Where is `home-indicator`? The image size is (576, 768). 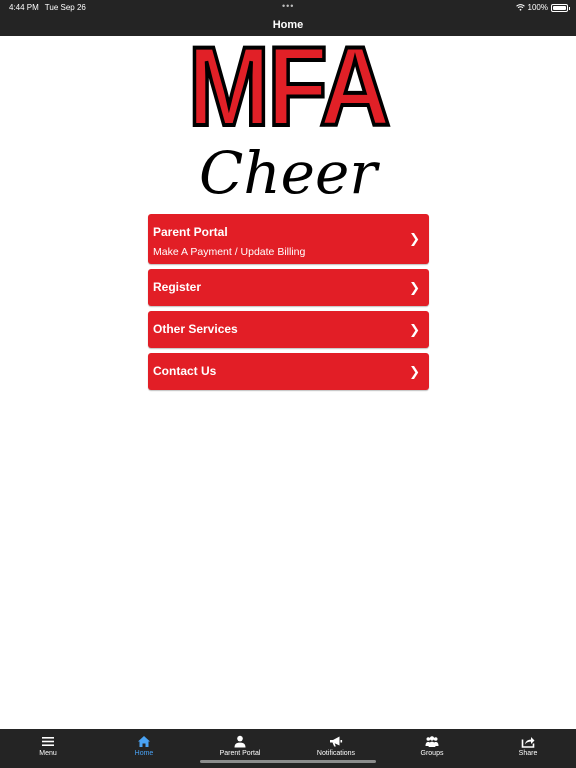 home-indicator is located at coordinates (288, 761).